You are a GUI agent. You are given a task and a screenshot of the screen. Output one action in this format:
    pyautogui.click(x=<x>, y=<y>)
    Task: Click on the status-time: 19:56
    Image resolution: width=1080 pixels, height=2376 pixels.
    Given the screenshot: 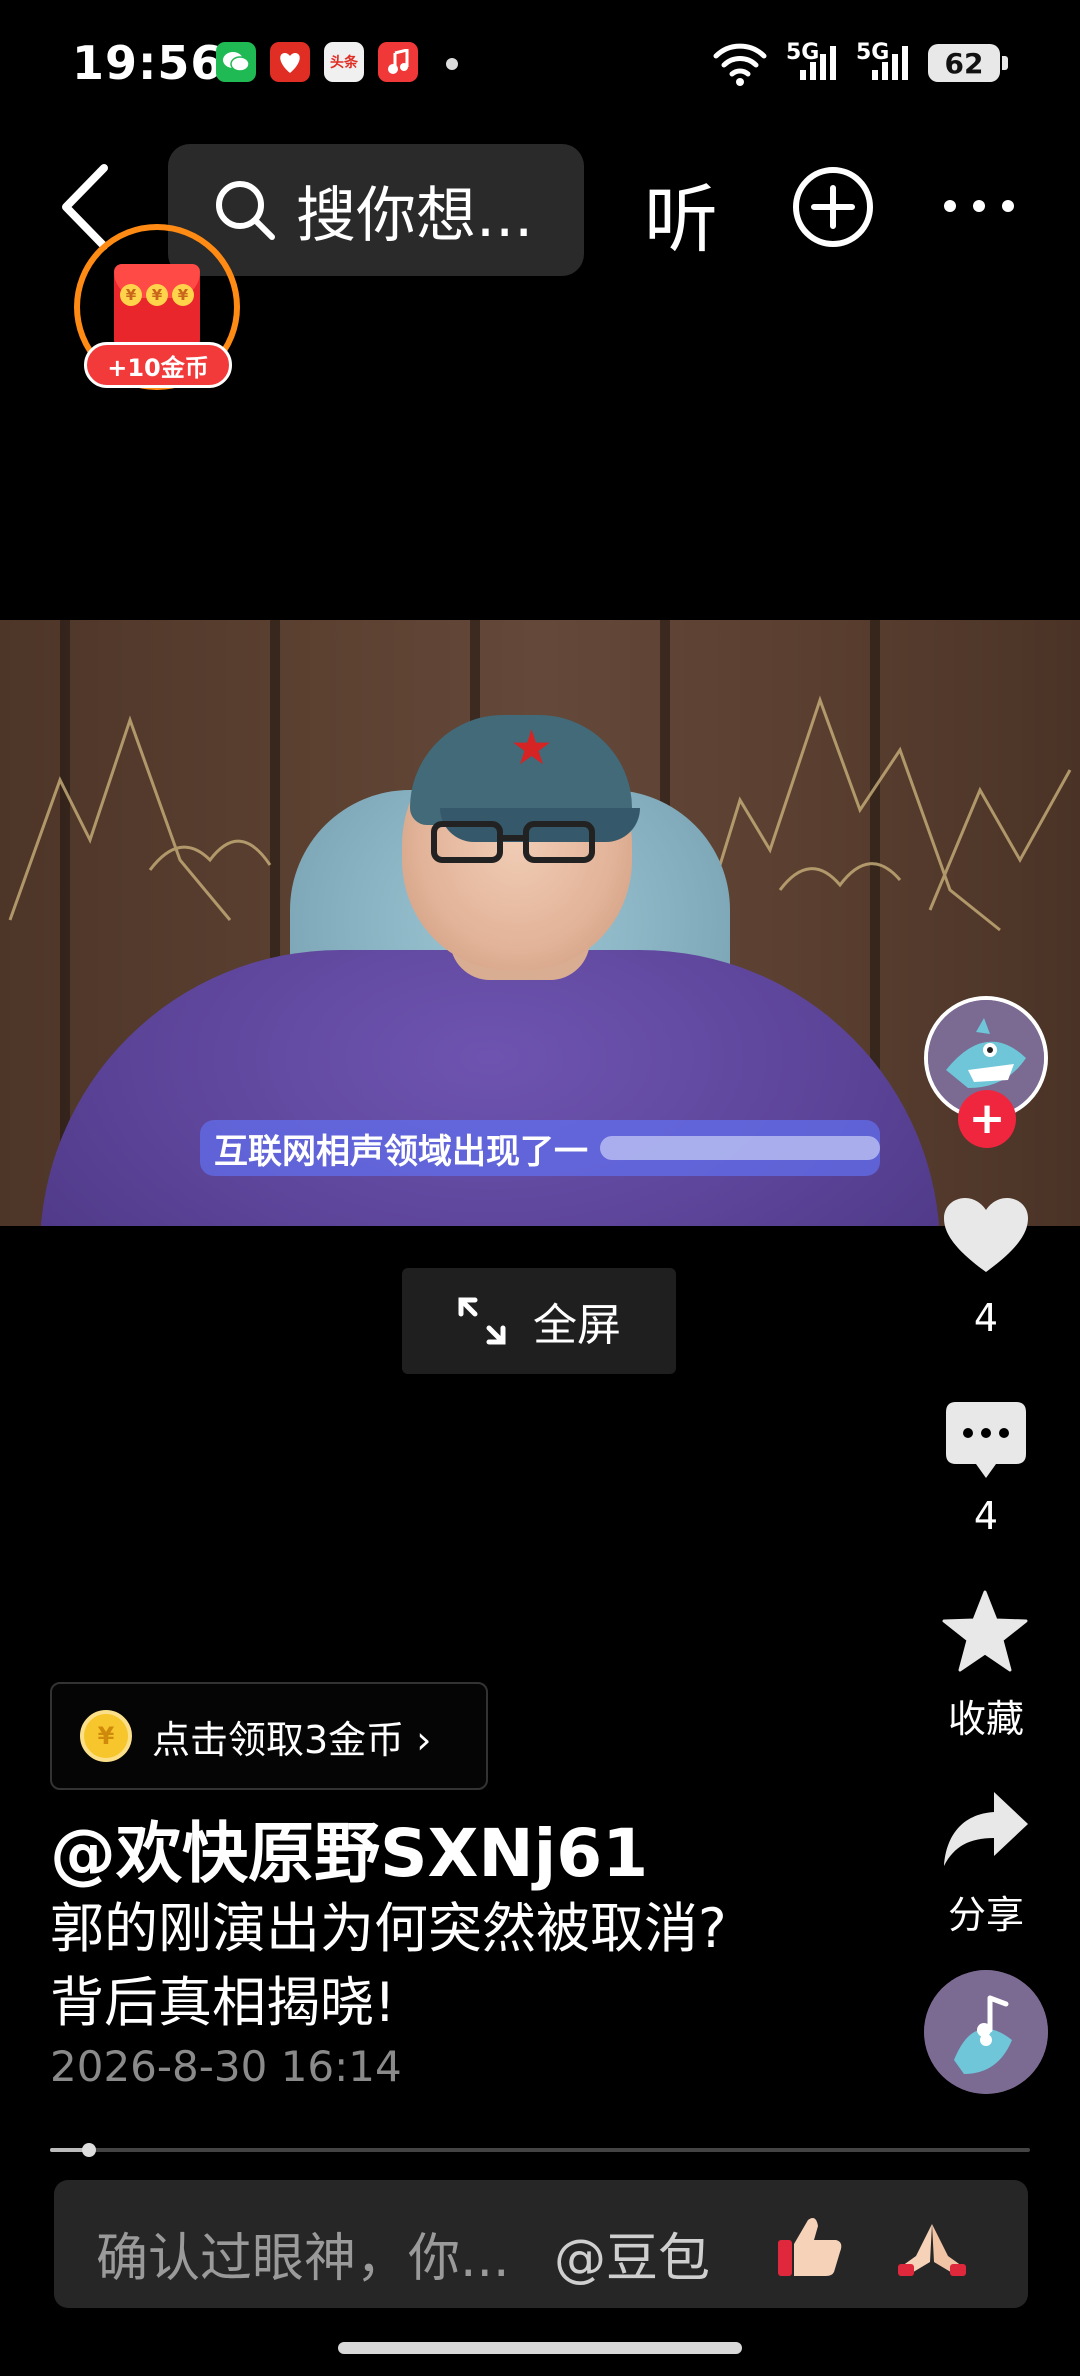 What is the action you would take?
    pyautogui.click(x=148, y=63)
    